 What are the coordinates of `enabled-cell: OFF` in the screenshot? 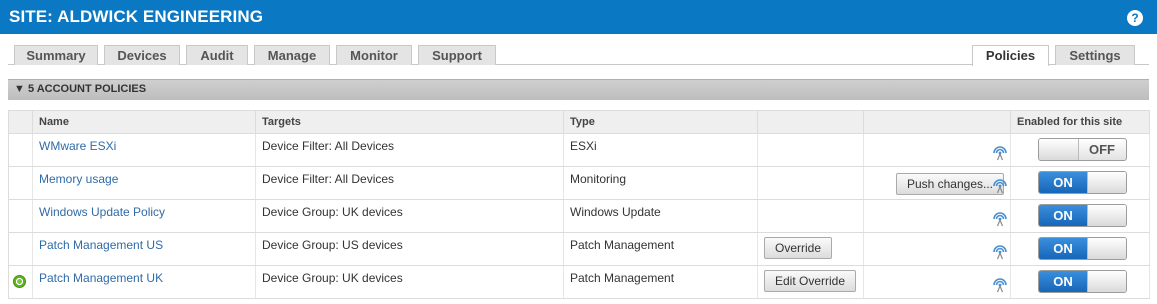 It's located at (1080, 150).